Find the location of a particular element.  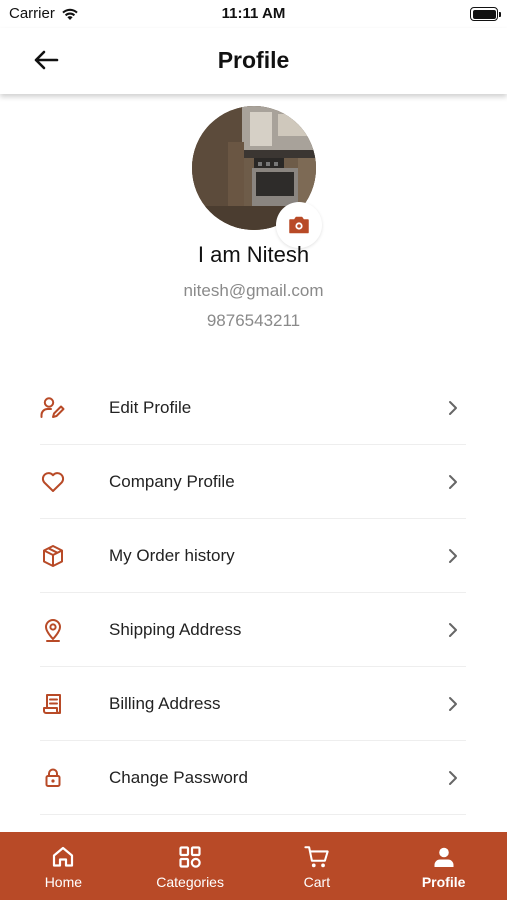

menu-item-label: Shipping Address is located at coordinates (175, 629).